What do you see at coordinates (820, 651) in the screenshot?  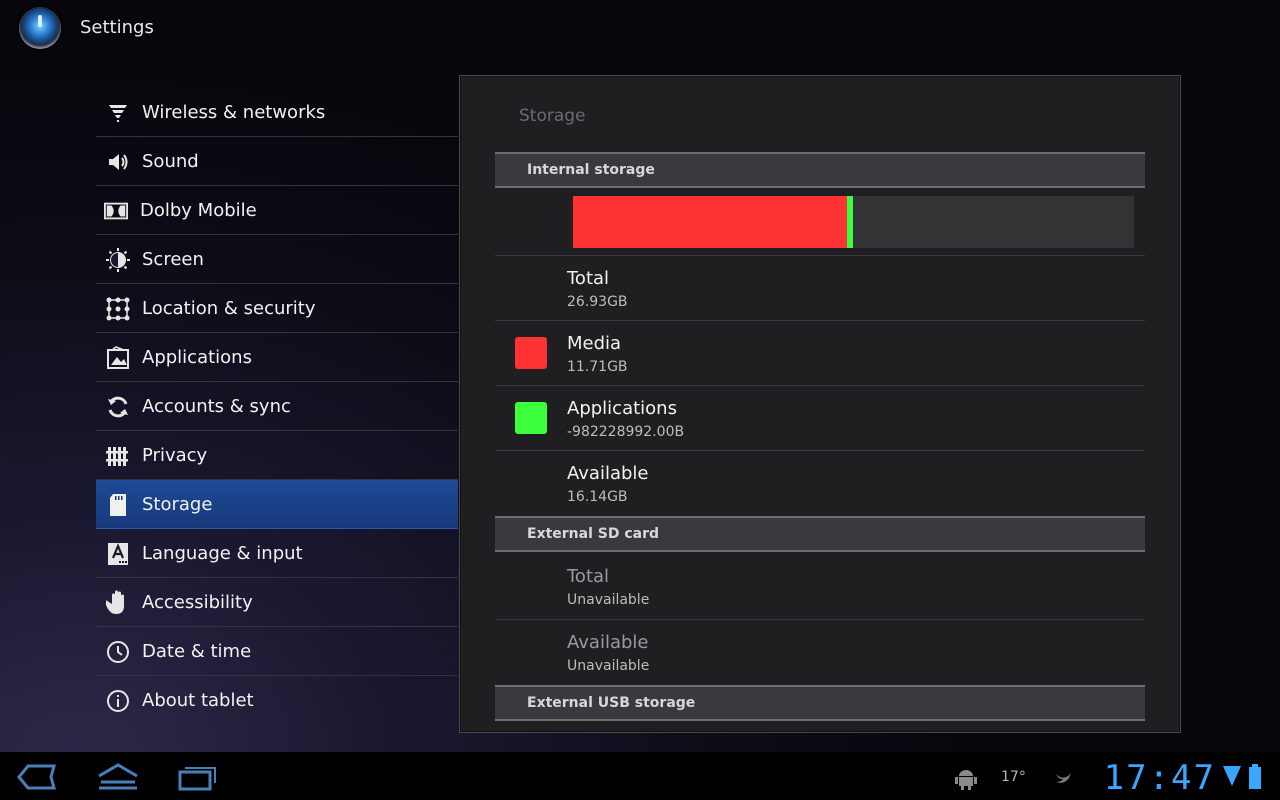 I see `sd-available-row: Available Unavailable` at bounding box center [820, 651].